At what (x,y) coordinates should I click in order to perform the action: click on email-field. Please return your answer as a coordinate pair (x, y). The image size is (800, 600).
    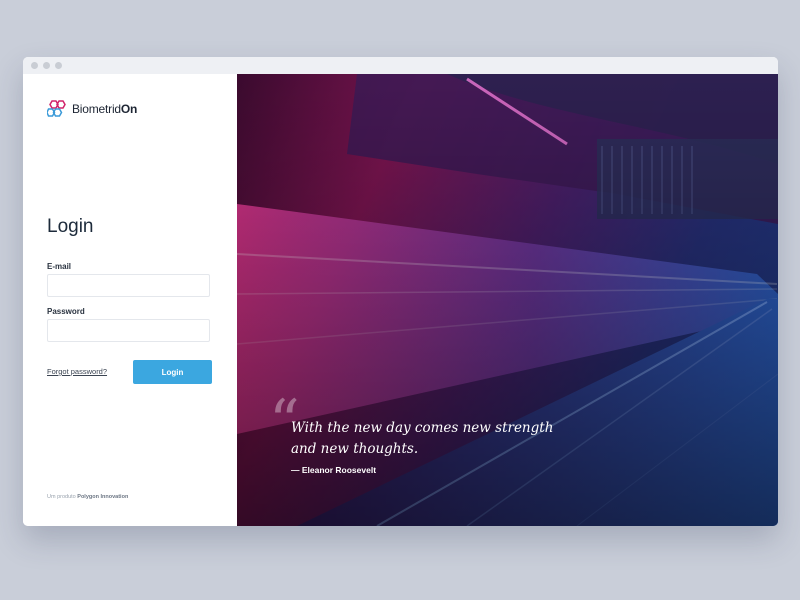
    Looking at the image, I should click on (128, 285).